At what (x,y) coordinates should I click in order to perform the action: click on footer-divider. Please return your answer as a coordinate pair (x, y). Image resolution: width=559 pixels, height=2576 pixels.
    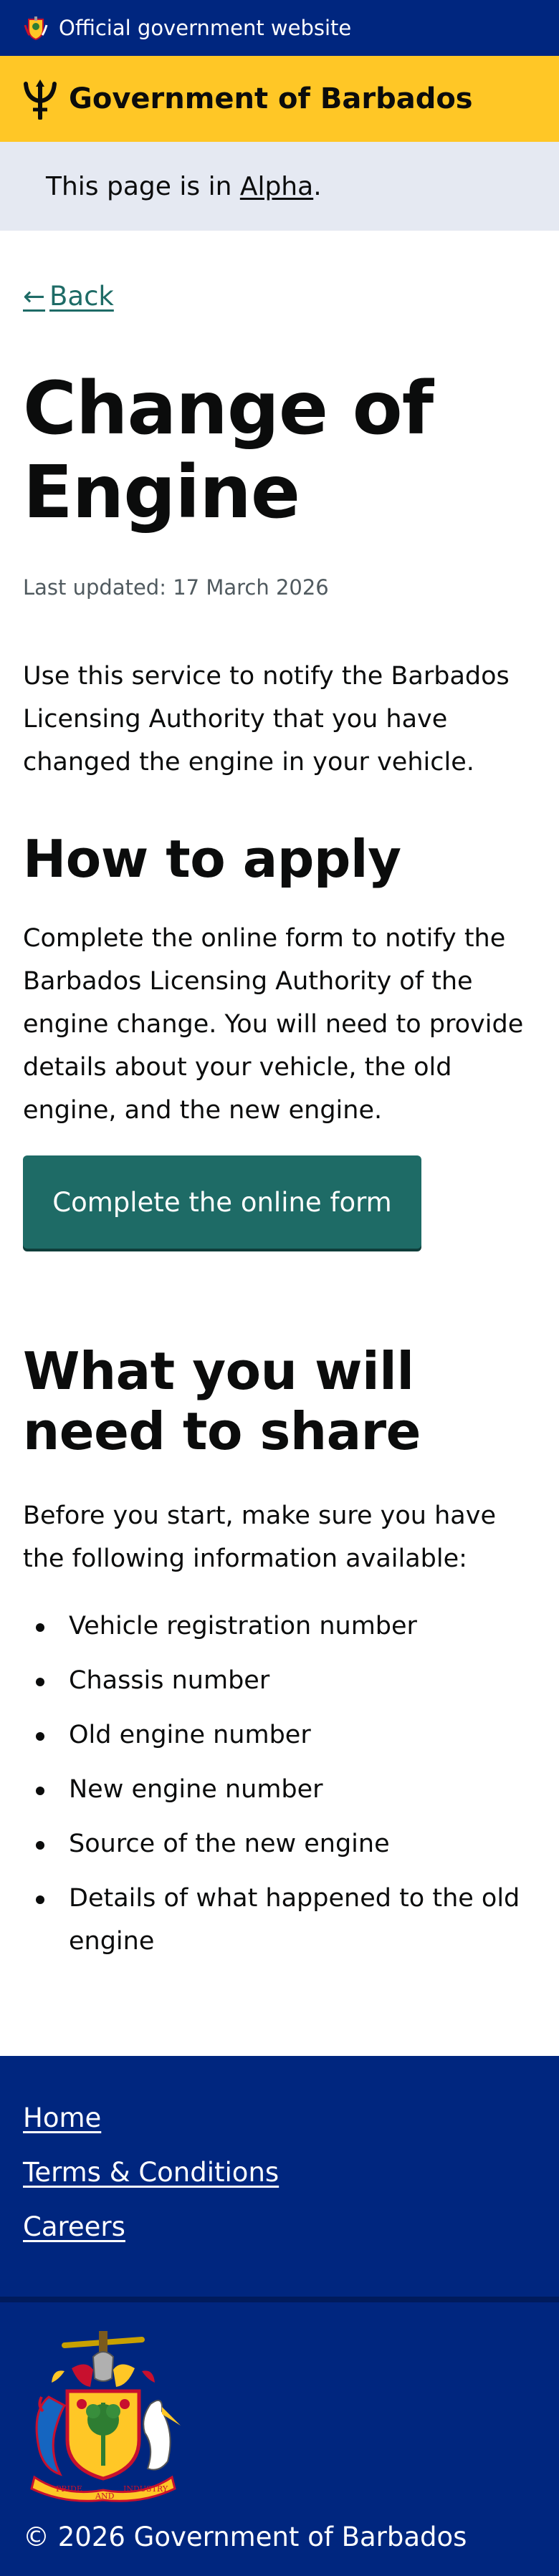
    Looking at the image, I should click on (279, 2300).